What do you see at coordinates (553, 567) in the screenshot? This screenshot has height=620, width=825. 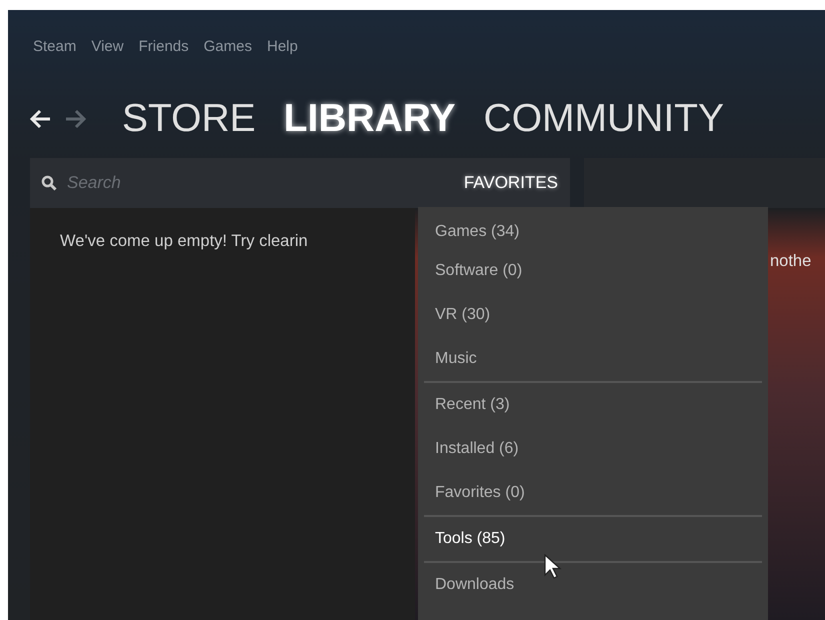 I see `cursor-icon` at bounding box center [553, 567].